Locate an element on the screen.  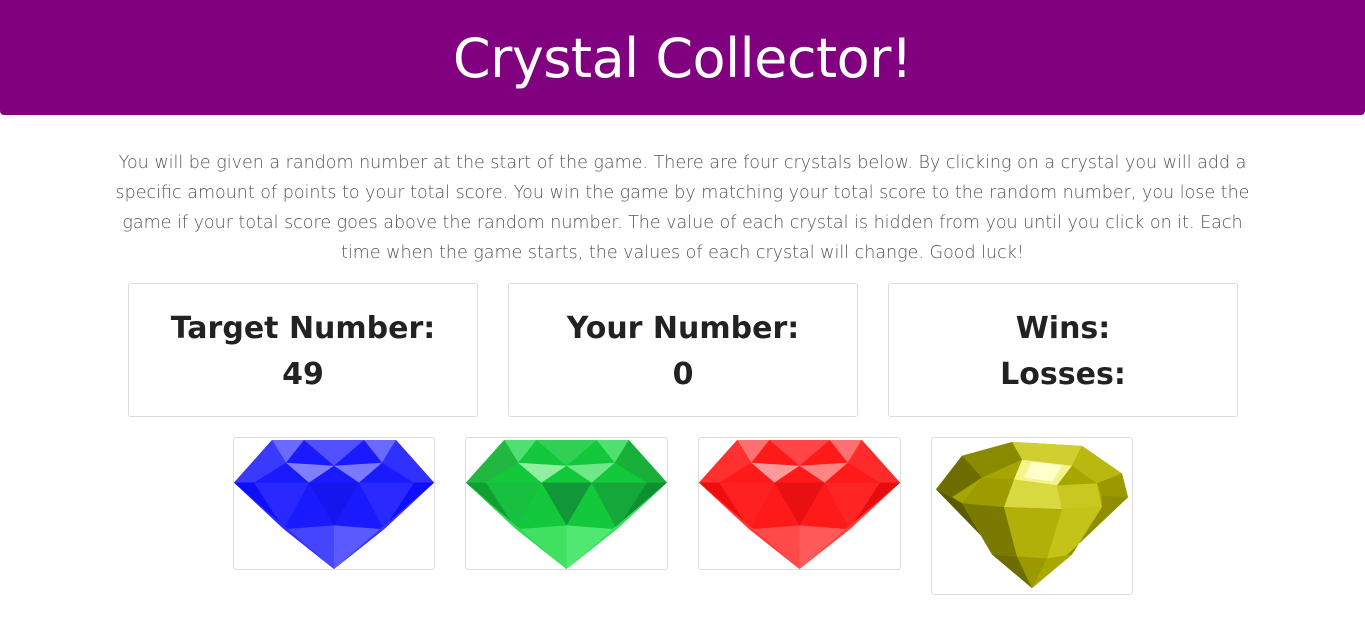
yellow-gem-icon is located at coordinates (1032, 515).